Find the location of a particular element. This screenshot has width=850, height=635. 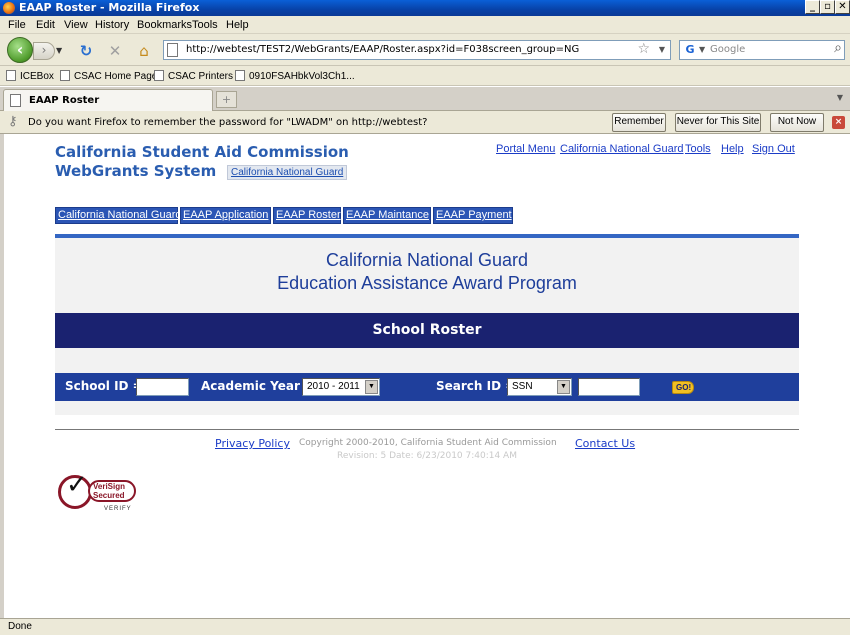

url-dropdown-icon: ▼ is located at coordinates (662, 49).